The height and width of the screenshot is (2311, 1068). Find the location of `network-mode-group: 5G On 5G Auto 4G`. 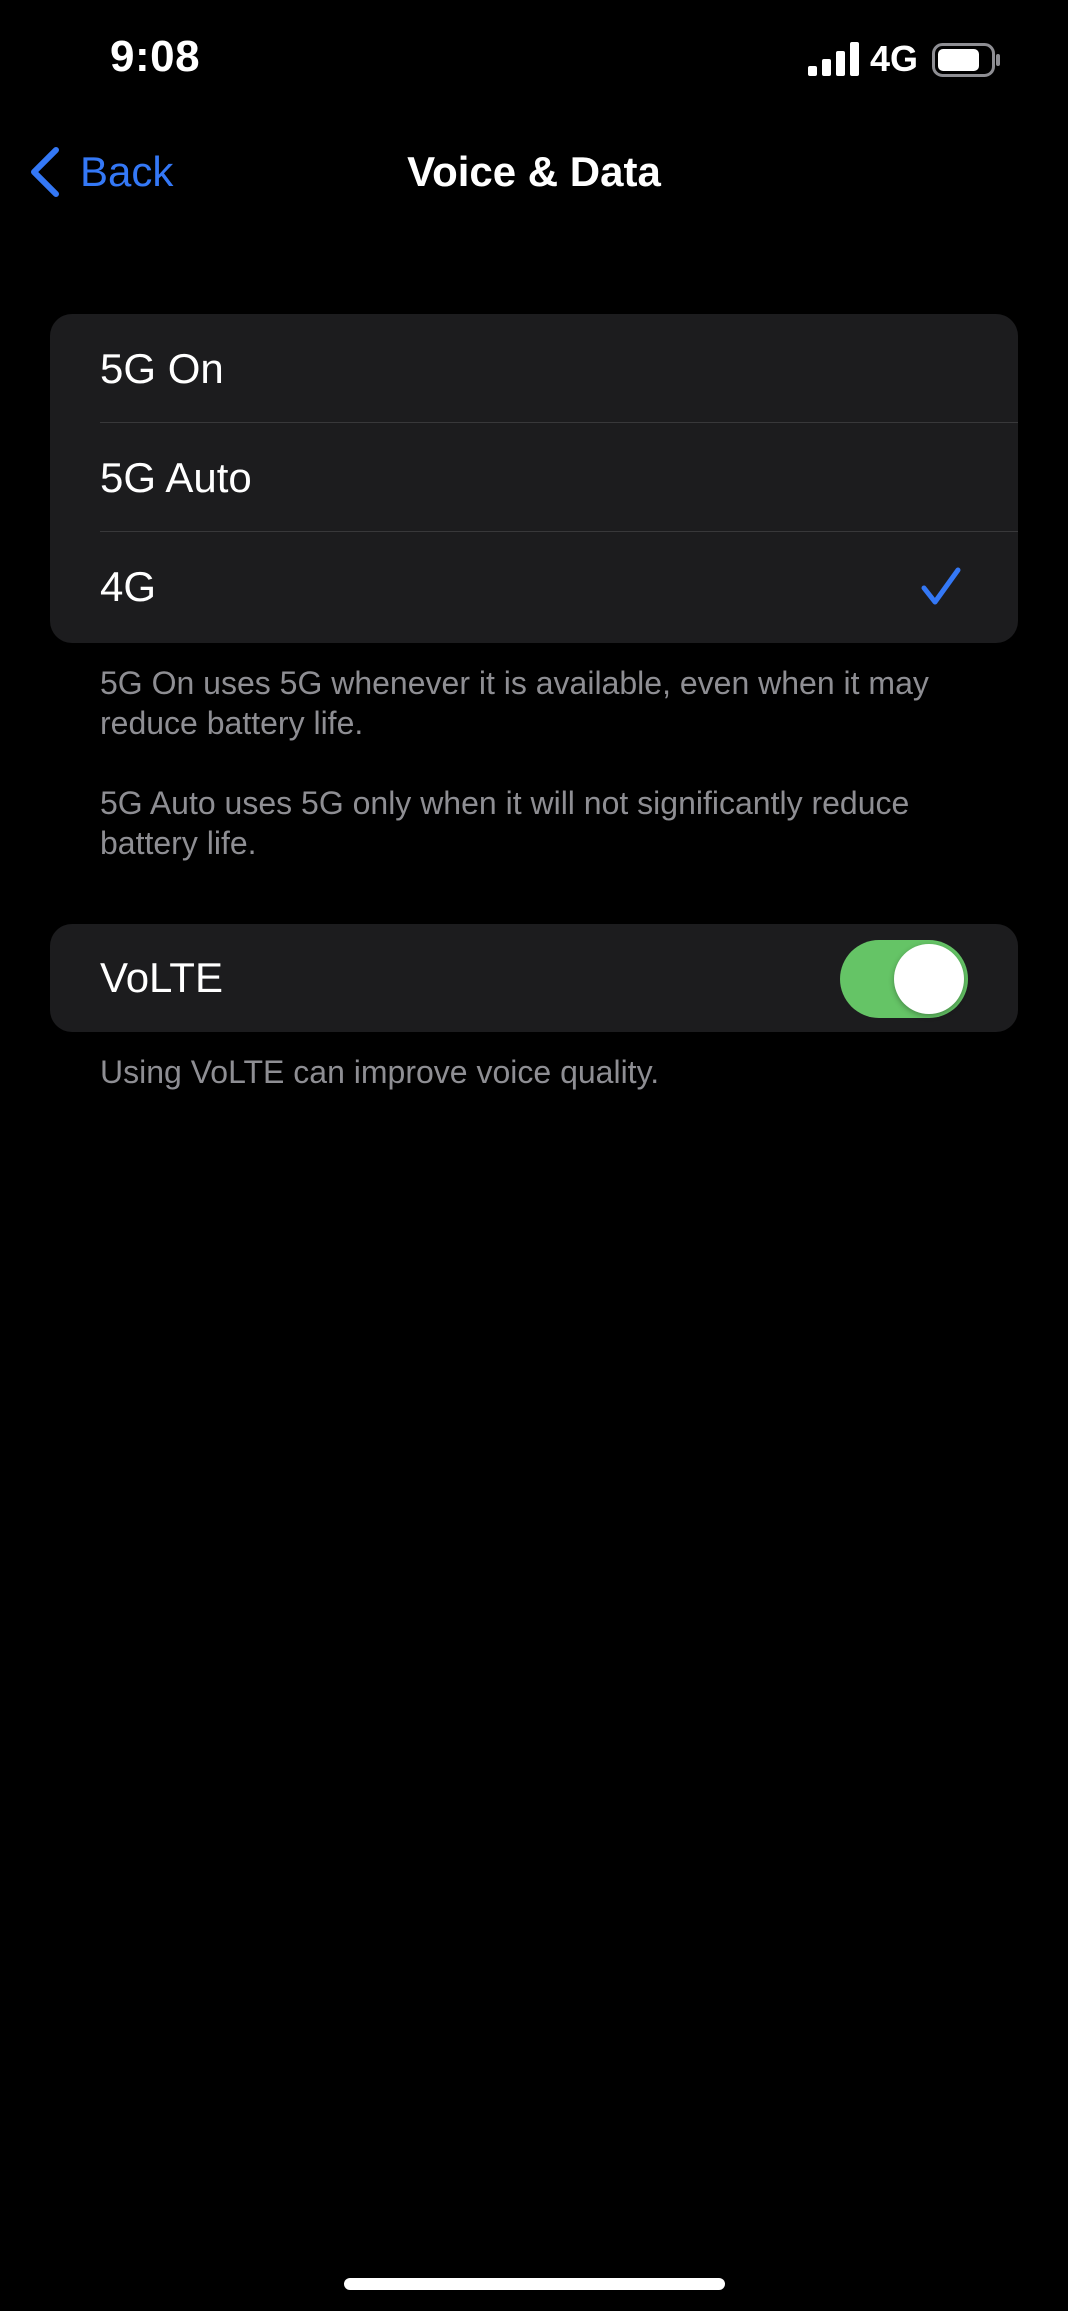

network-mode-group: 5G On 5G Auto 4G is located at coordinates (534, 478).